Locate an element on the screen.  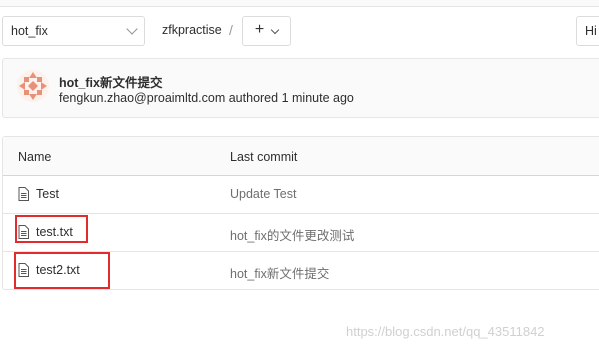
commit-action: authored is located at coordinates (253, 98).